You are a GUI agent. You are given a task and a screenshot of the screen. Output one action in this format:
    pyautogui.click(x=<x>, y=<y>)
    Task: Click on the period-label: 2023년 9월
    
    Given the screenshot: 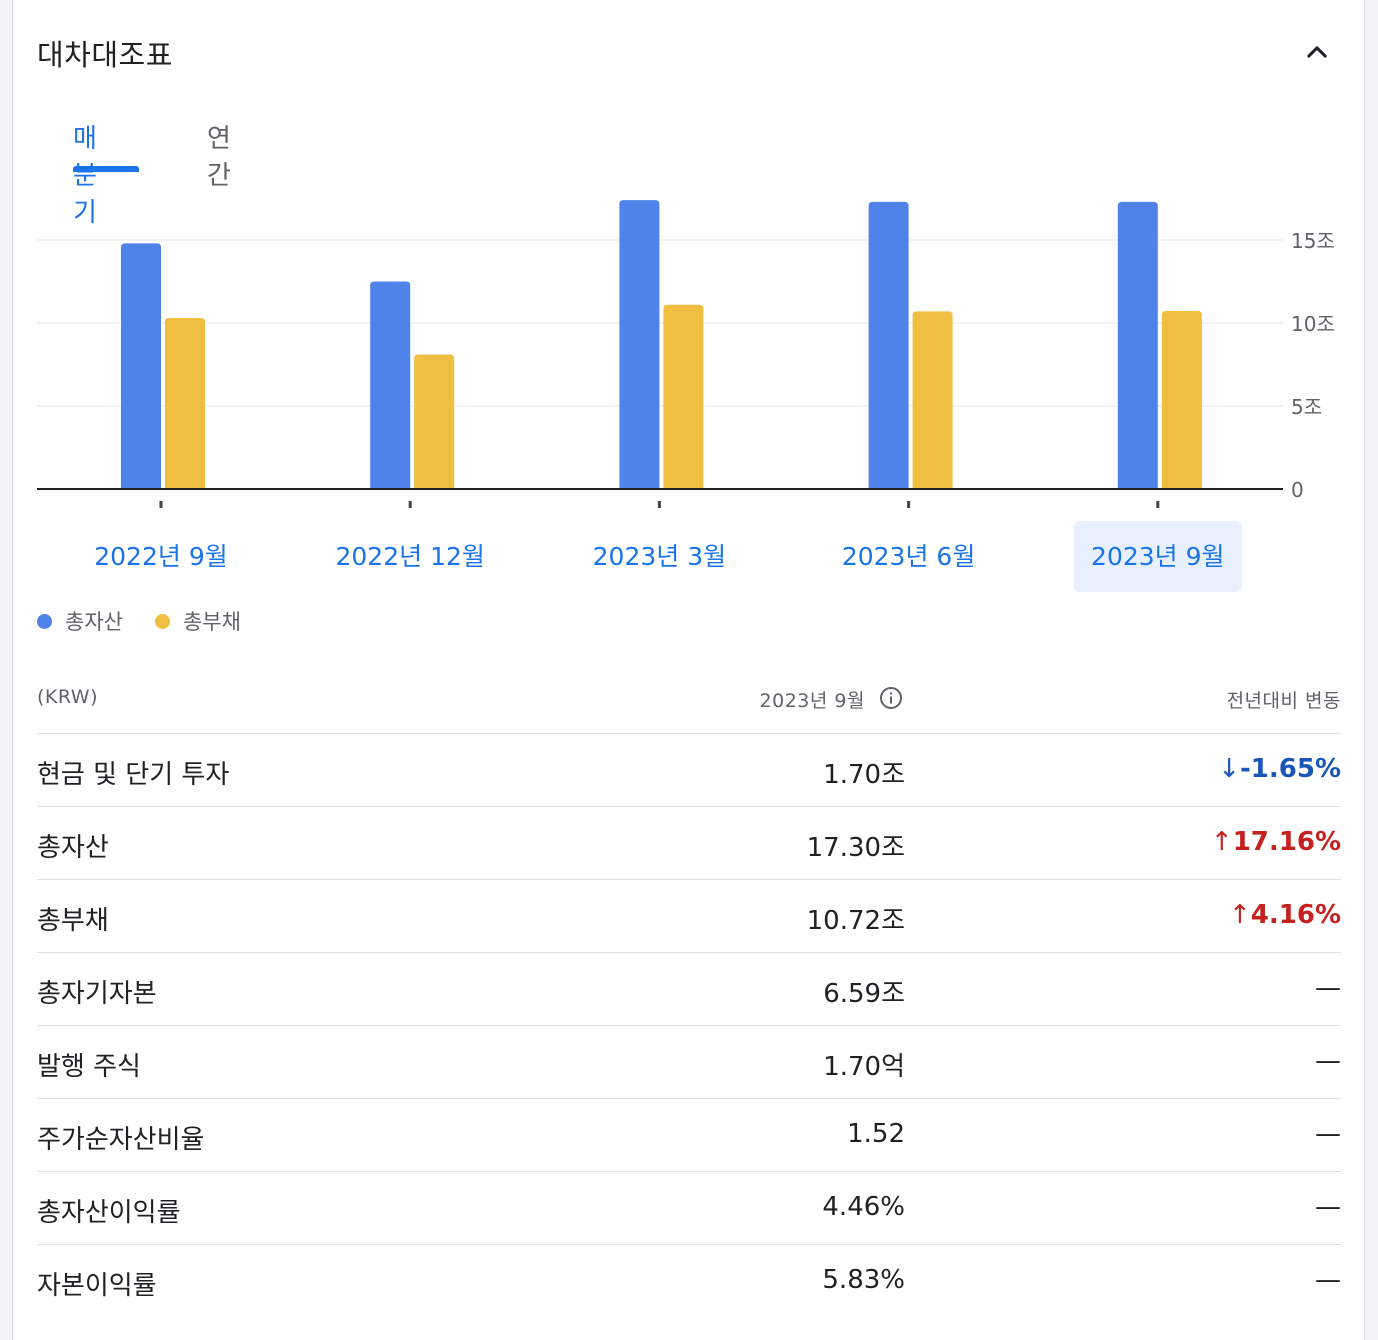 What is the action you would take?
    pyautogui.click(x=812, y=701)
    